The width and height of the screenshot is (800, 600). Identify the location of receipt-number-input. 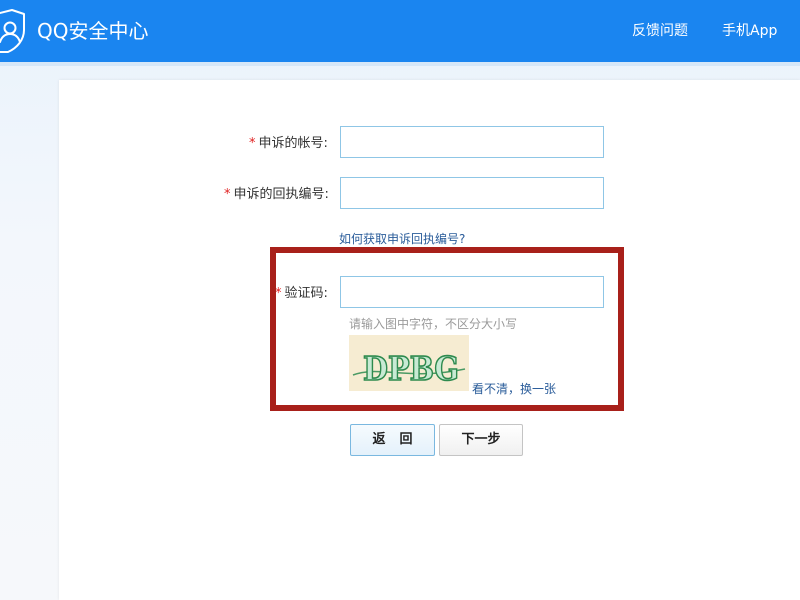
(472, 193).